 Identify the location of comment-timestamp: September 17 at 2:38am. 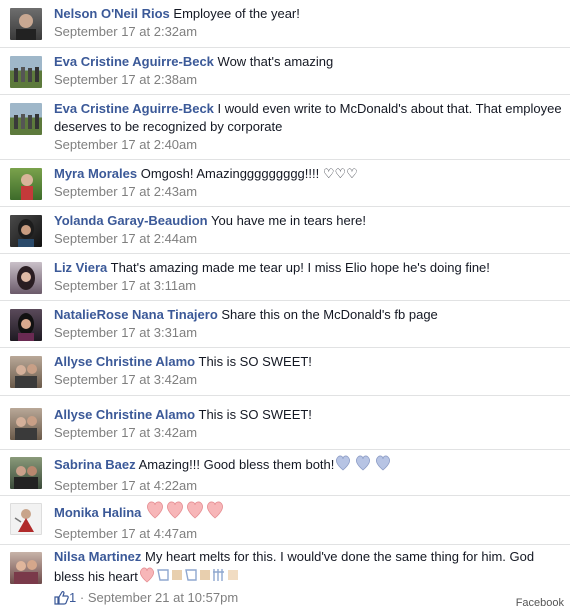
(125, 79).